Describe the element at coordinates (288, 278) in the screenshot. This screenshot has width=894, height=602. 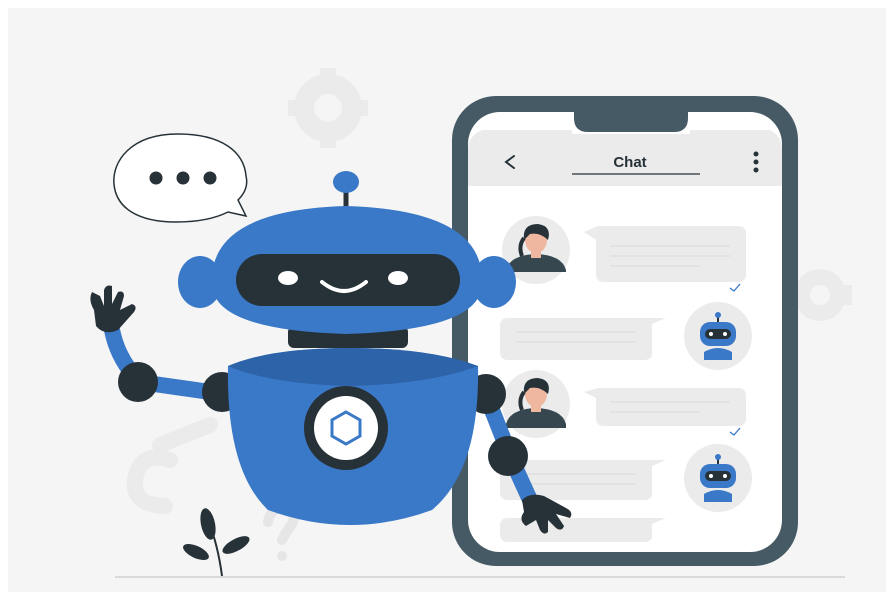
I see `robot-left-eye` at that location.